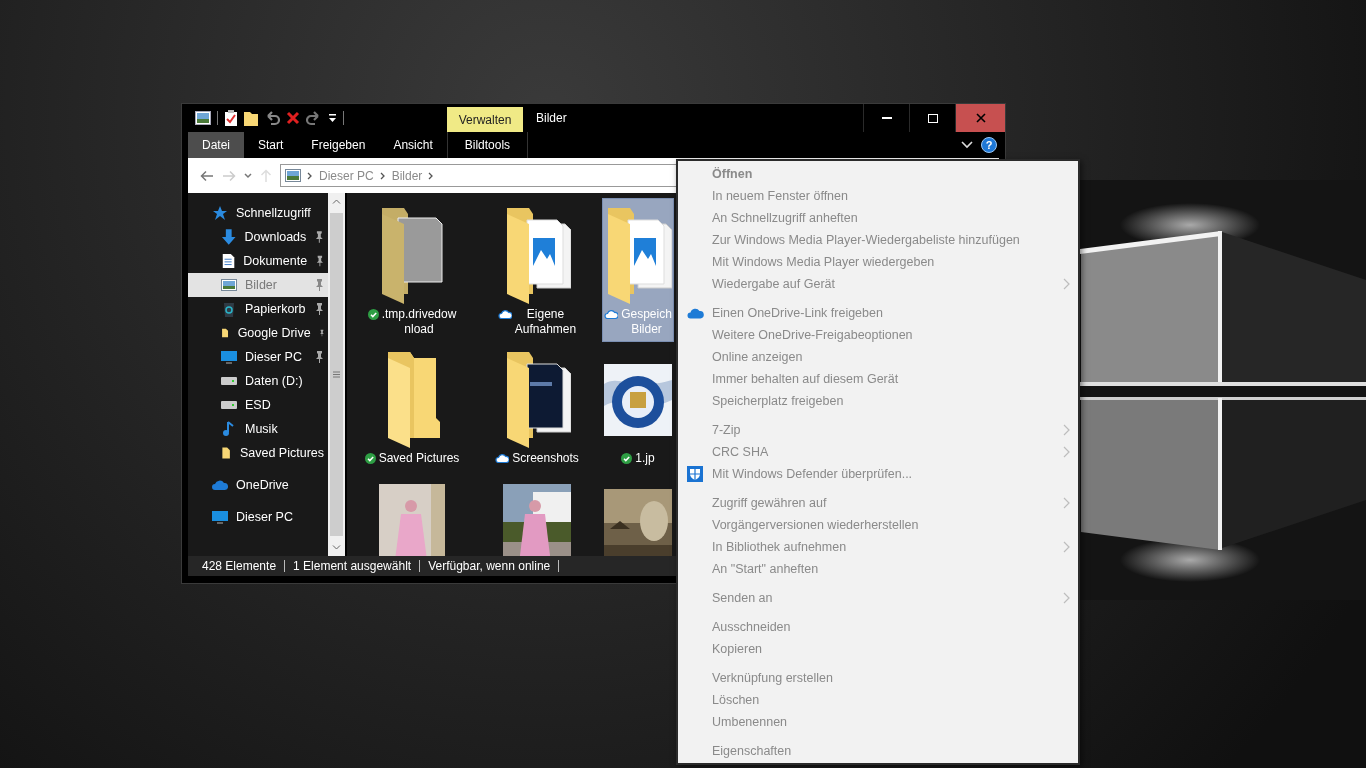 This screenshot has width=1366, height=768. Describe the element at coordinates (967, 145) in the screenshot. I see `chevron-down-icon` at that location.